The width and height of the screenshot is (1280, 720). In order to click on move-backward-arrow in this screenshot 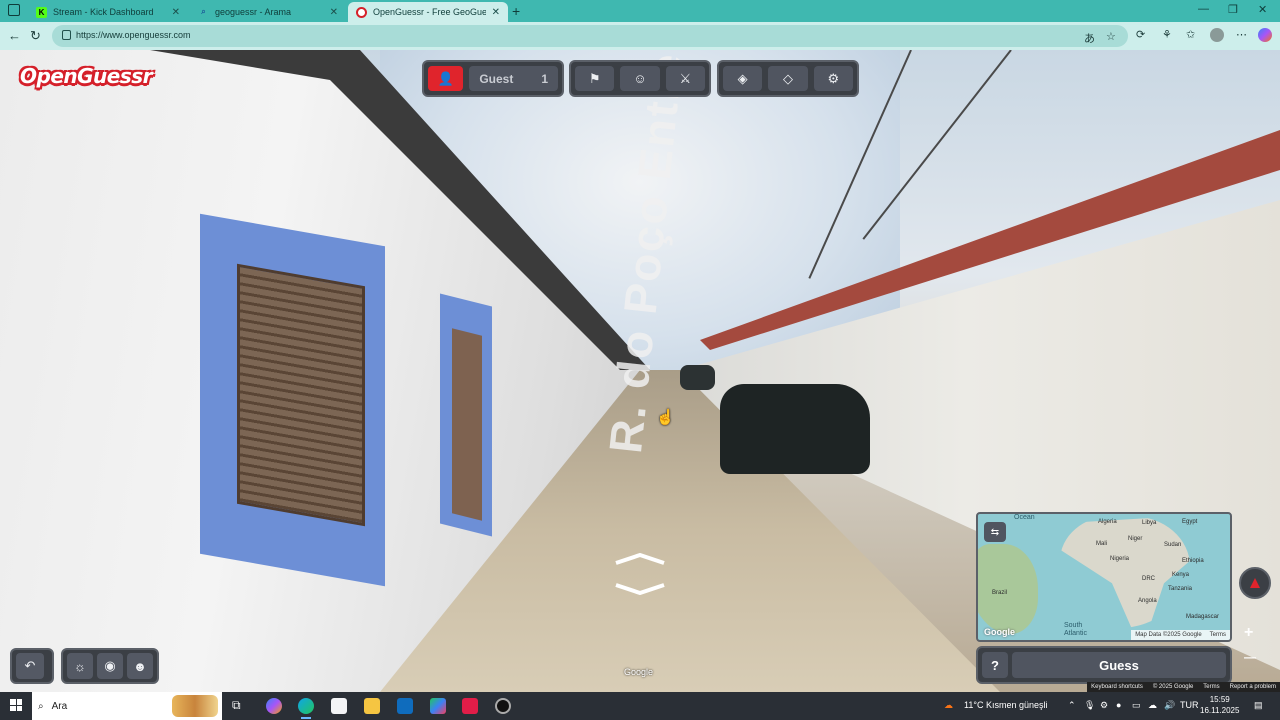, I will do `click(640, 589)`.